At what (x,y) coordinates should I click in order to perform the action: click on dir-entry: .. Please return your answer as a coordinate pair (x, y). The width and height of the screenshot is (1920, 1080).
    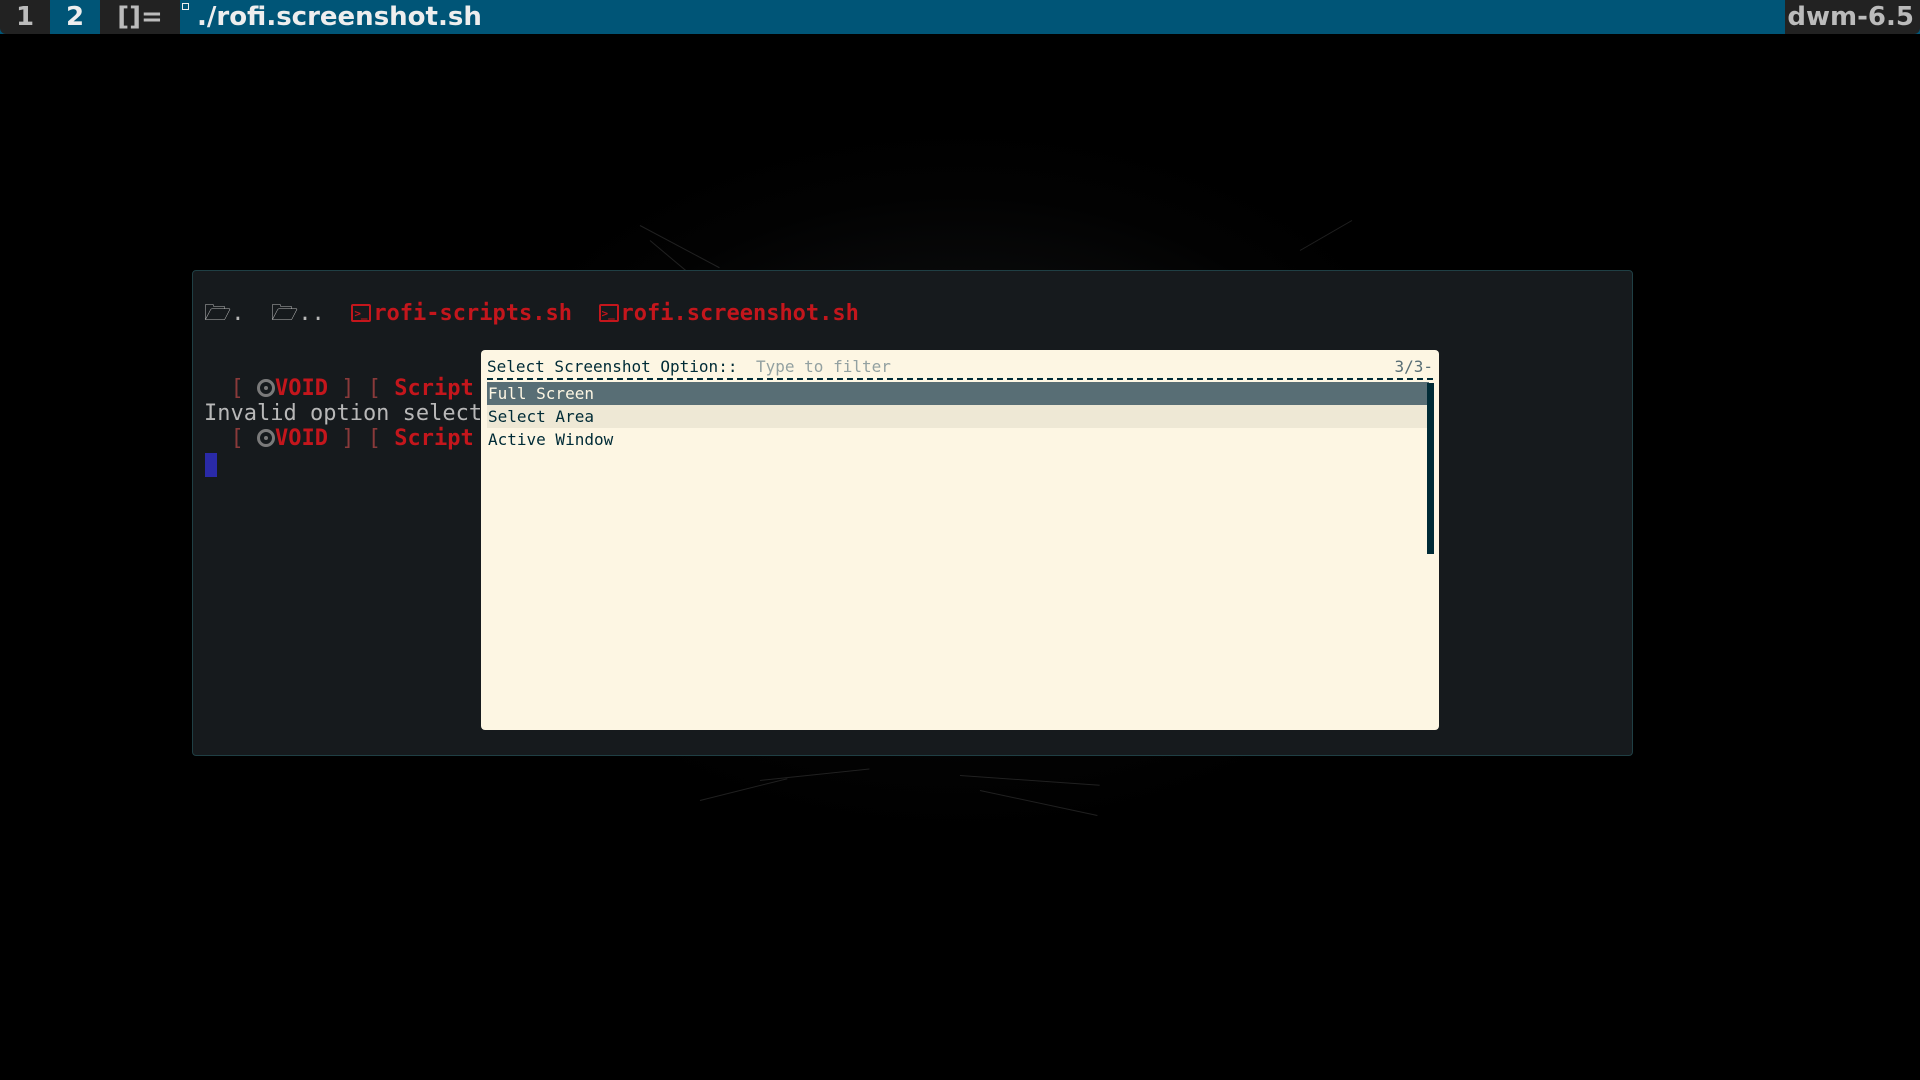
    Looking at the image, I should click on (238, 313).